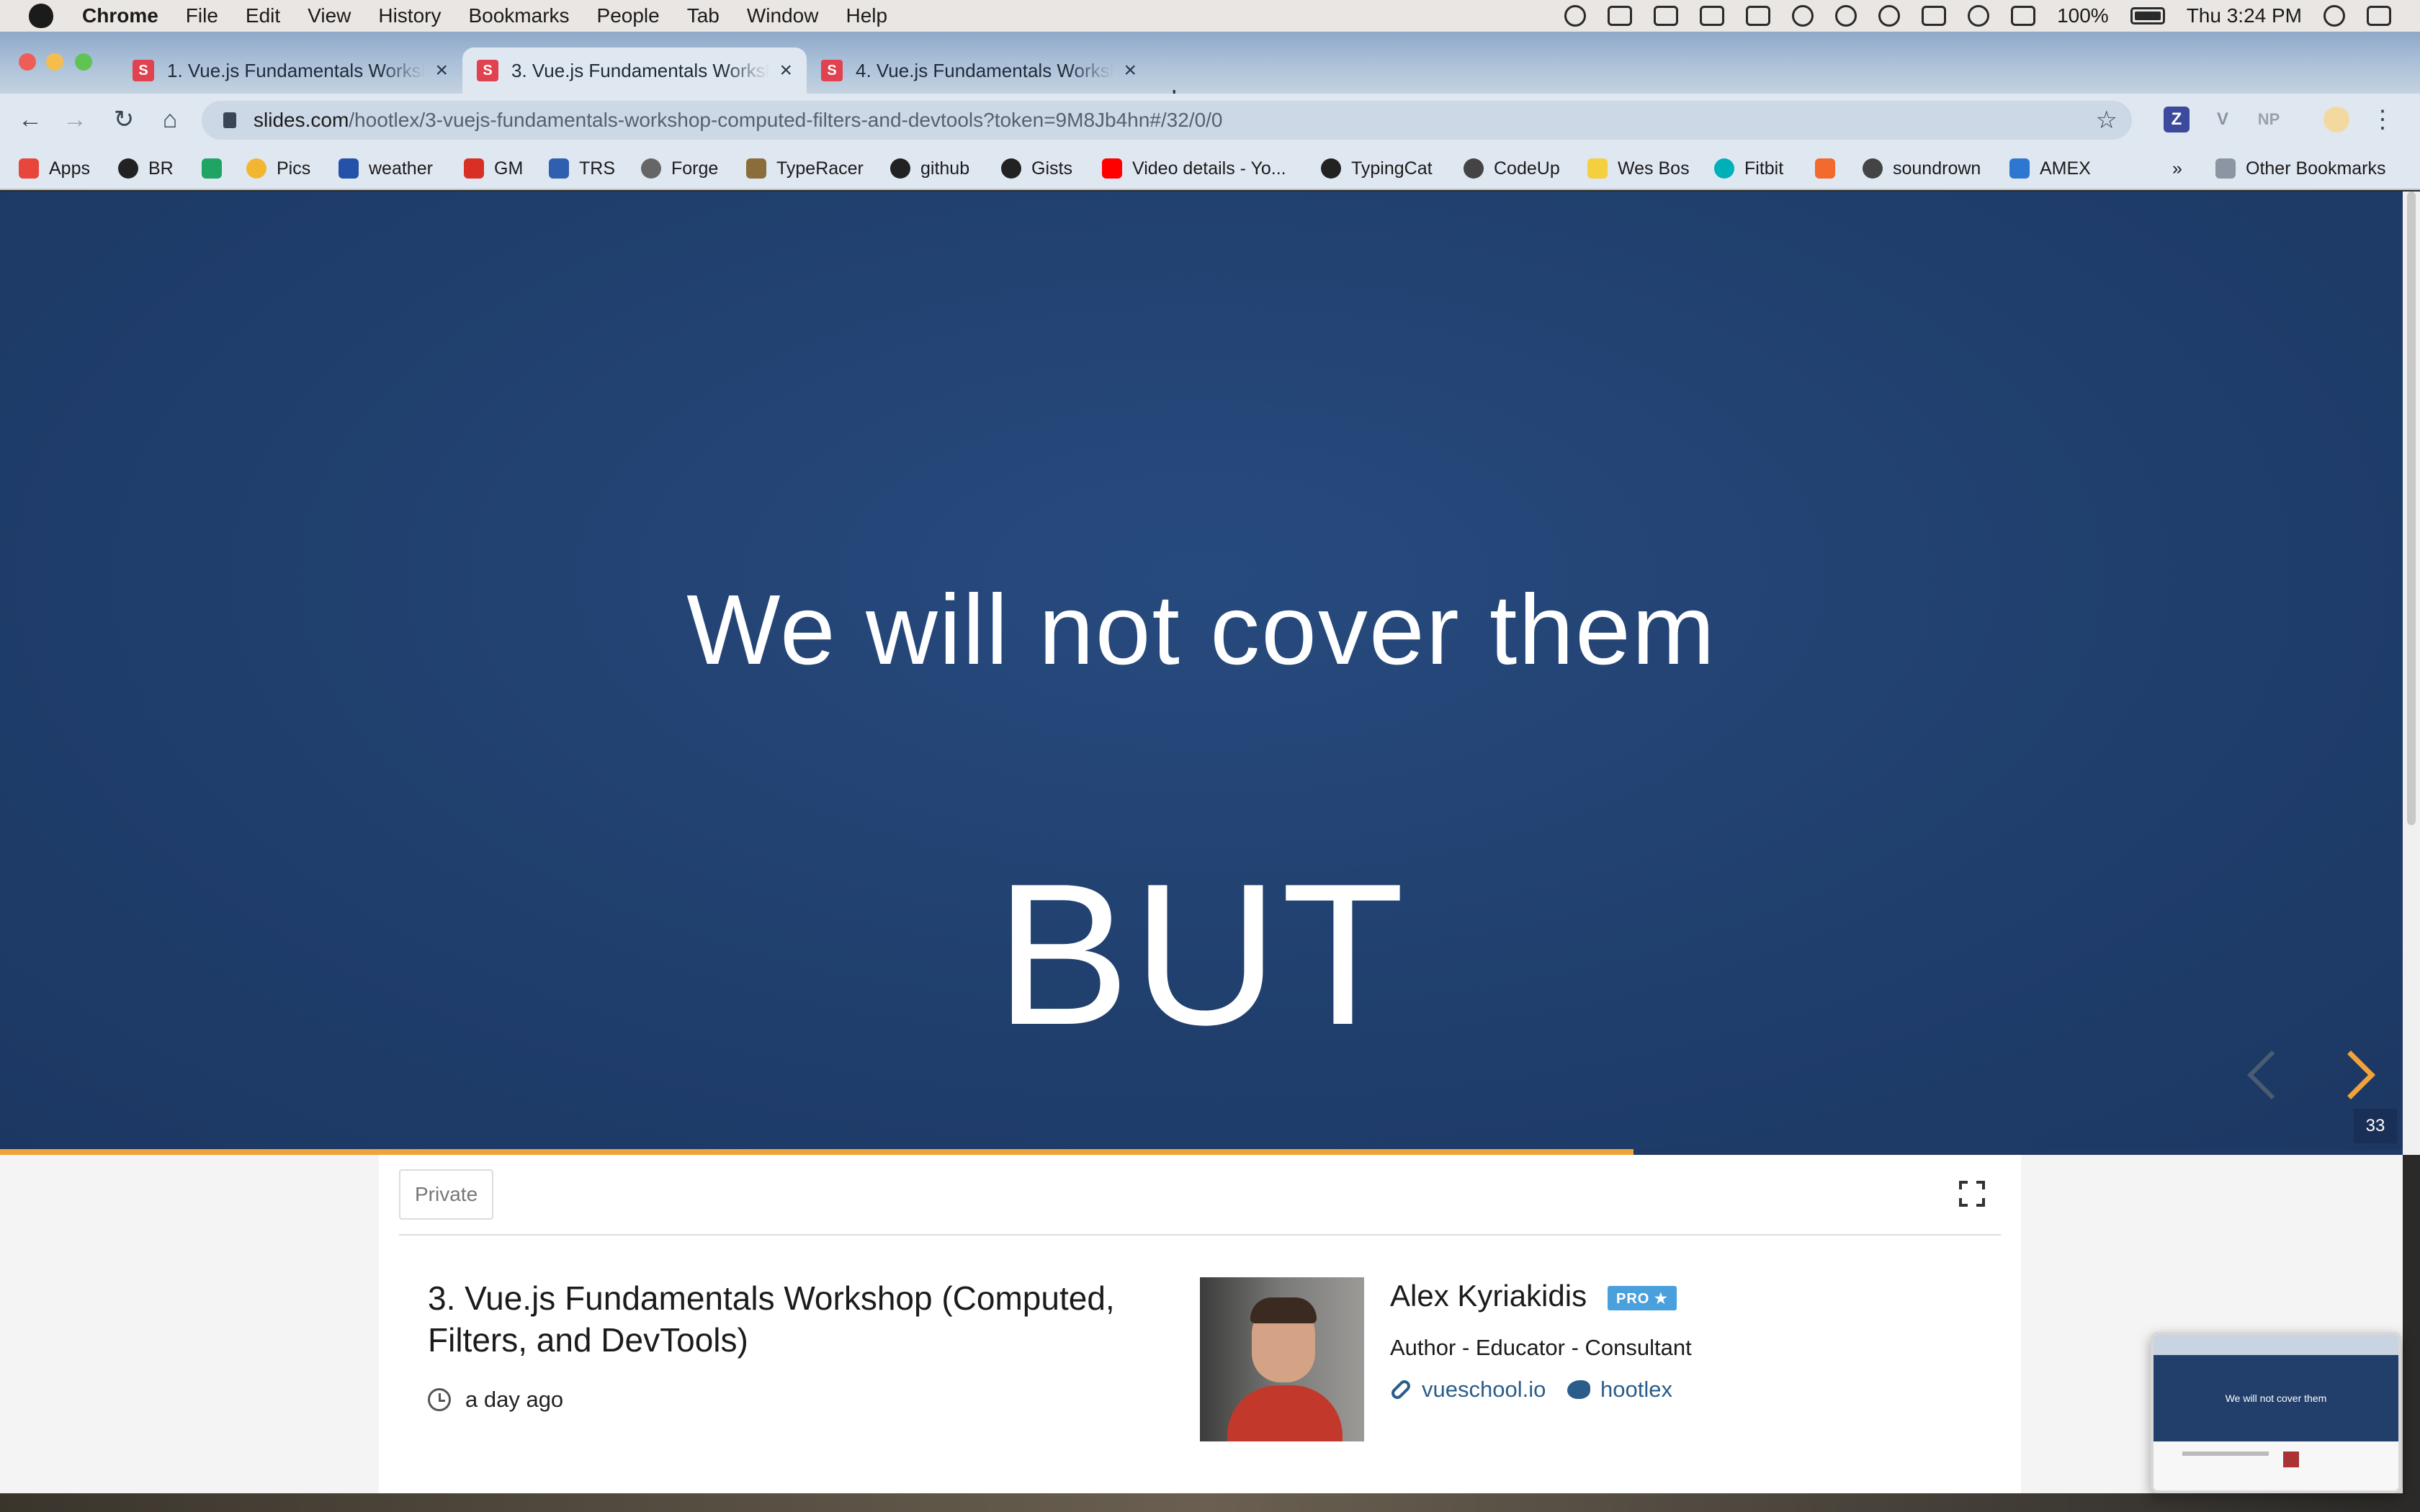 Image resolution: width=2420 pixels, height=1512 pixels. Describe the element at coordinates (640, 70) in the screenshot. I see `tab-title: 3. Vue.js Fundamentals Workshop` at that location.